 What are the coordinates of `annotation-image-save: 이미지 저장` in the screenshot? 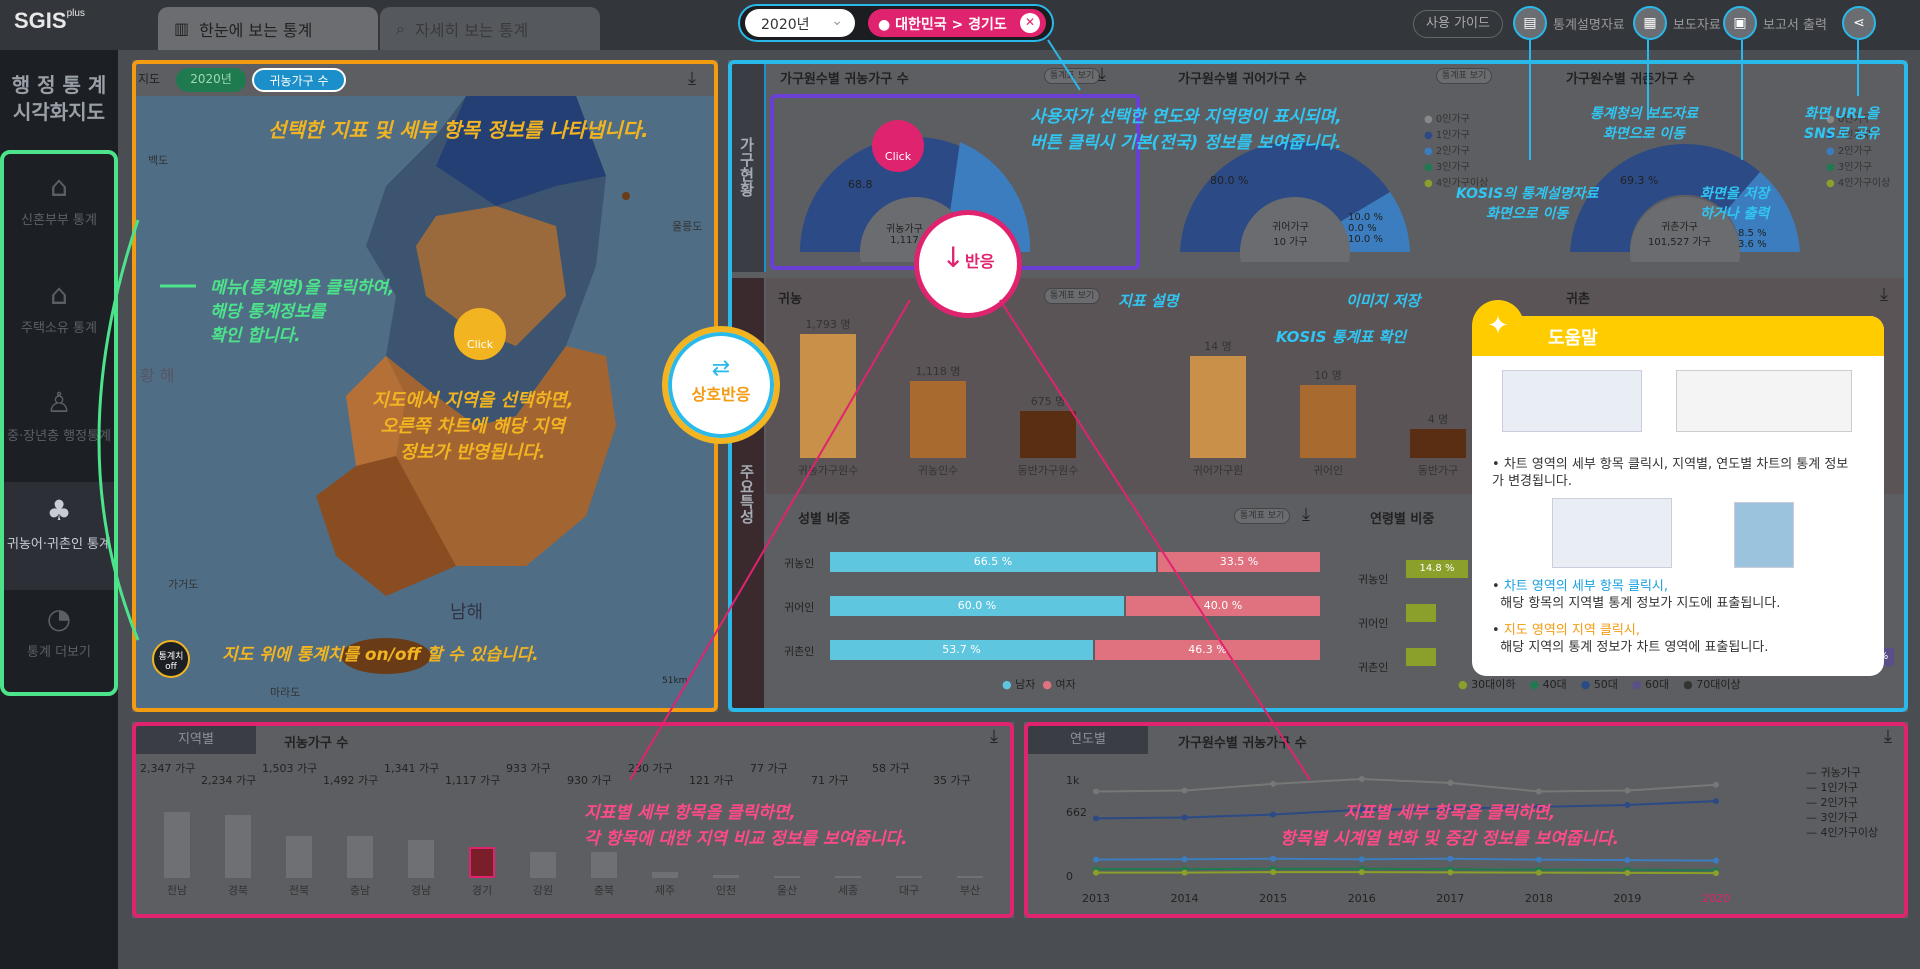 It's located at (1383, 301).